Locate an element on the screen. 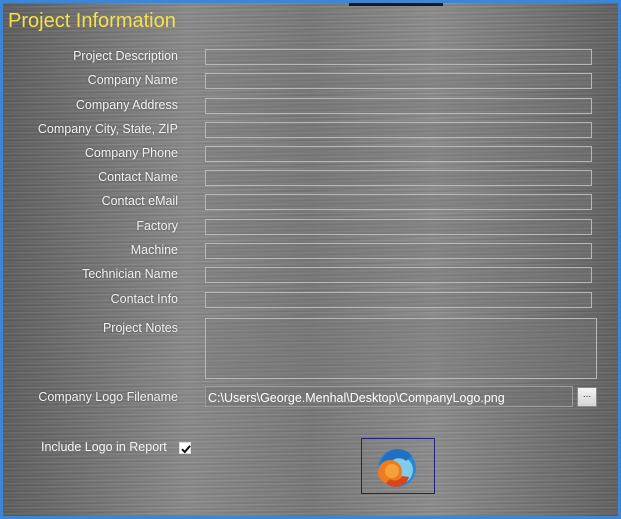 The image size is (621, 519). company-city-state-zip-label: Company City, State, ZIP is located at coordinates (107, 129).